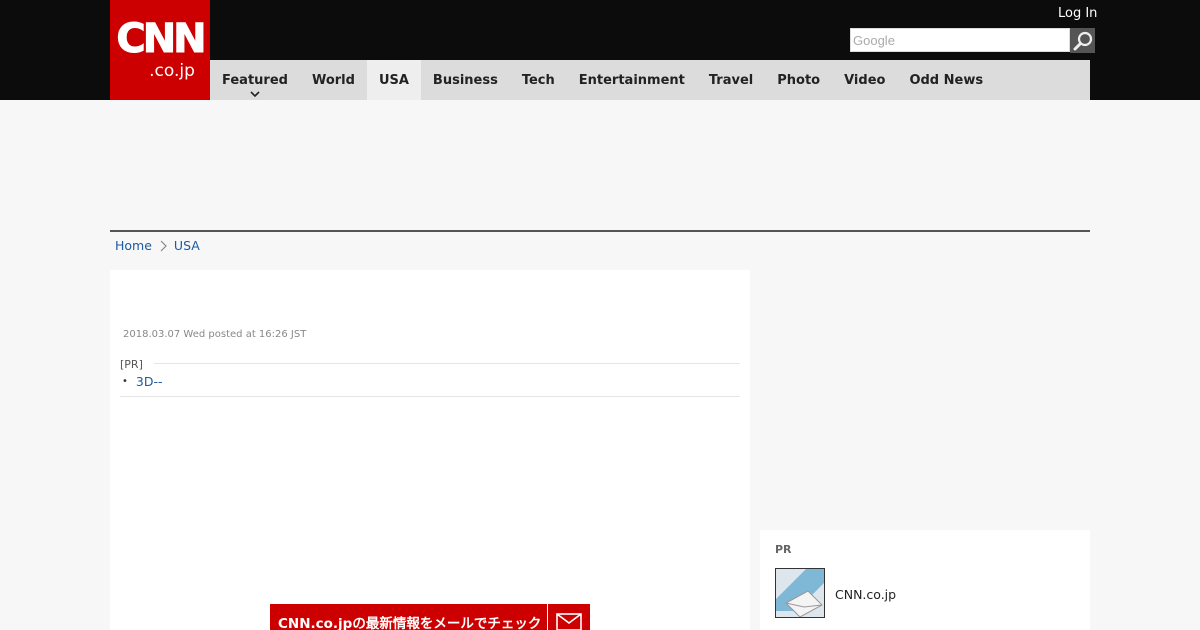  Describe the element at coordinates (187, 245) in the screenshot. I see `breadcrumb-usa: USA` at that location.